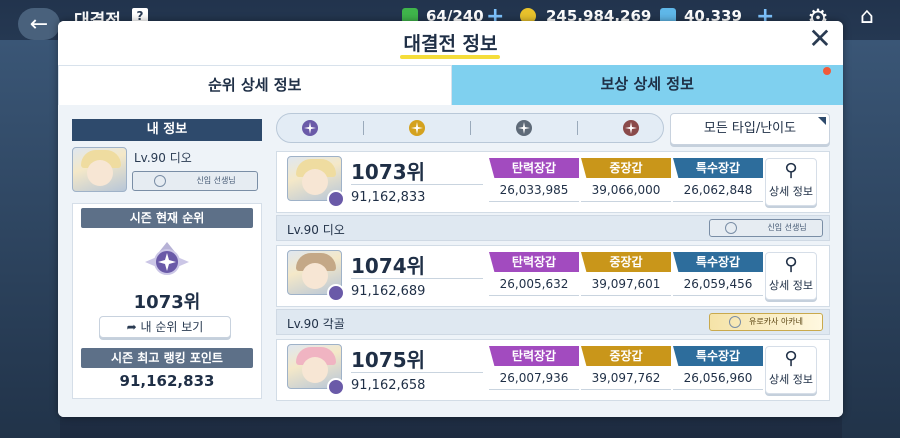 The width and height of the screenshot is (900, 438). I want to click on view-my-rank-label: 내 순위 보기, so click(172, 327).